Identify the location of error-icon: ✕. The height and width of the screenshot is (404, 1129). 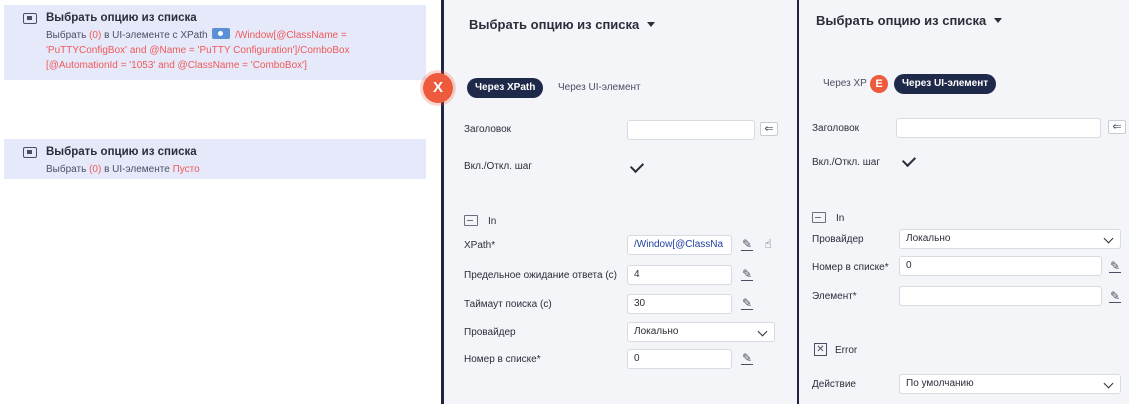
(820, 349).